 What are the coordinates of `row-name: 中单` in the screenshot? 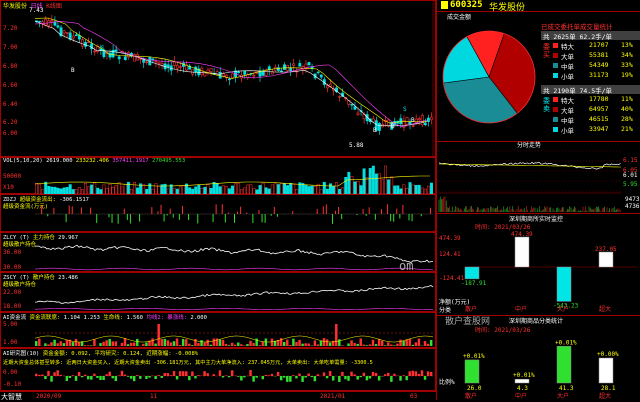 It's located at (567, 120).